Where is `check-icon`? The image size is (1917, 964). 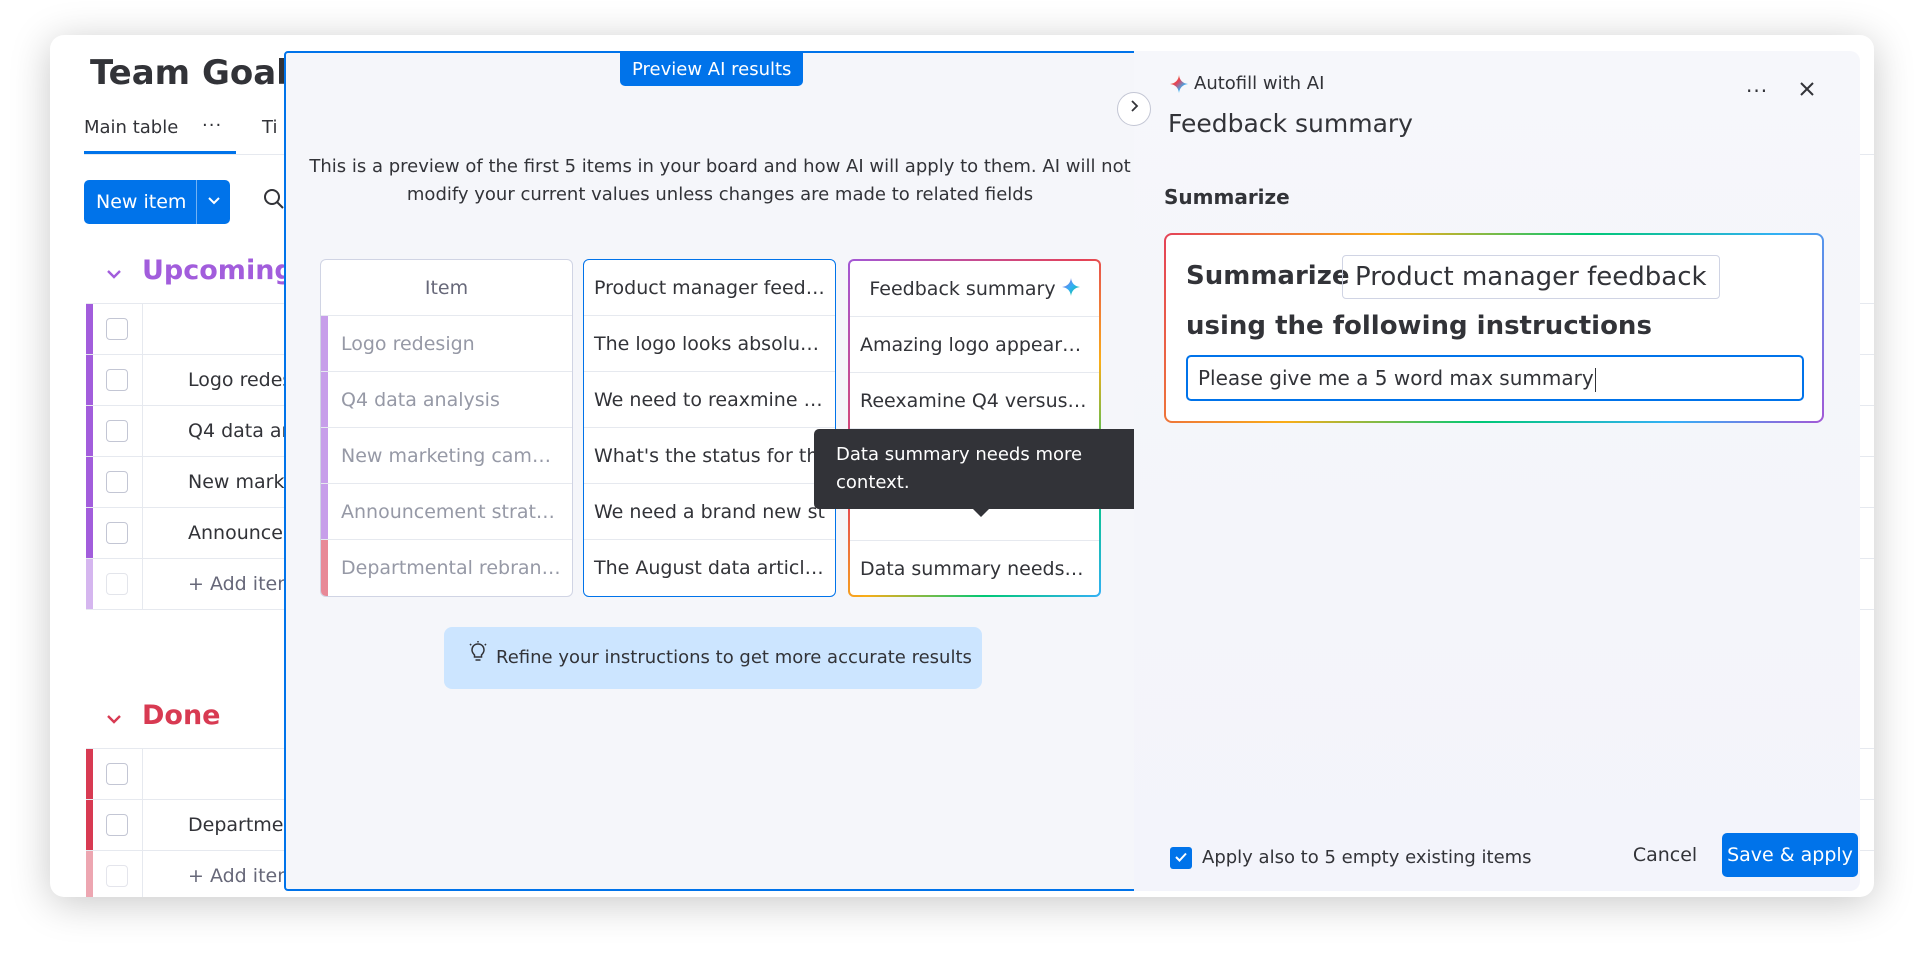 check-icon is located at coordinates (1181, 857).